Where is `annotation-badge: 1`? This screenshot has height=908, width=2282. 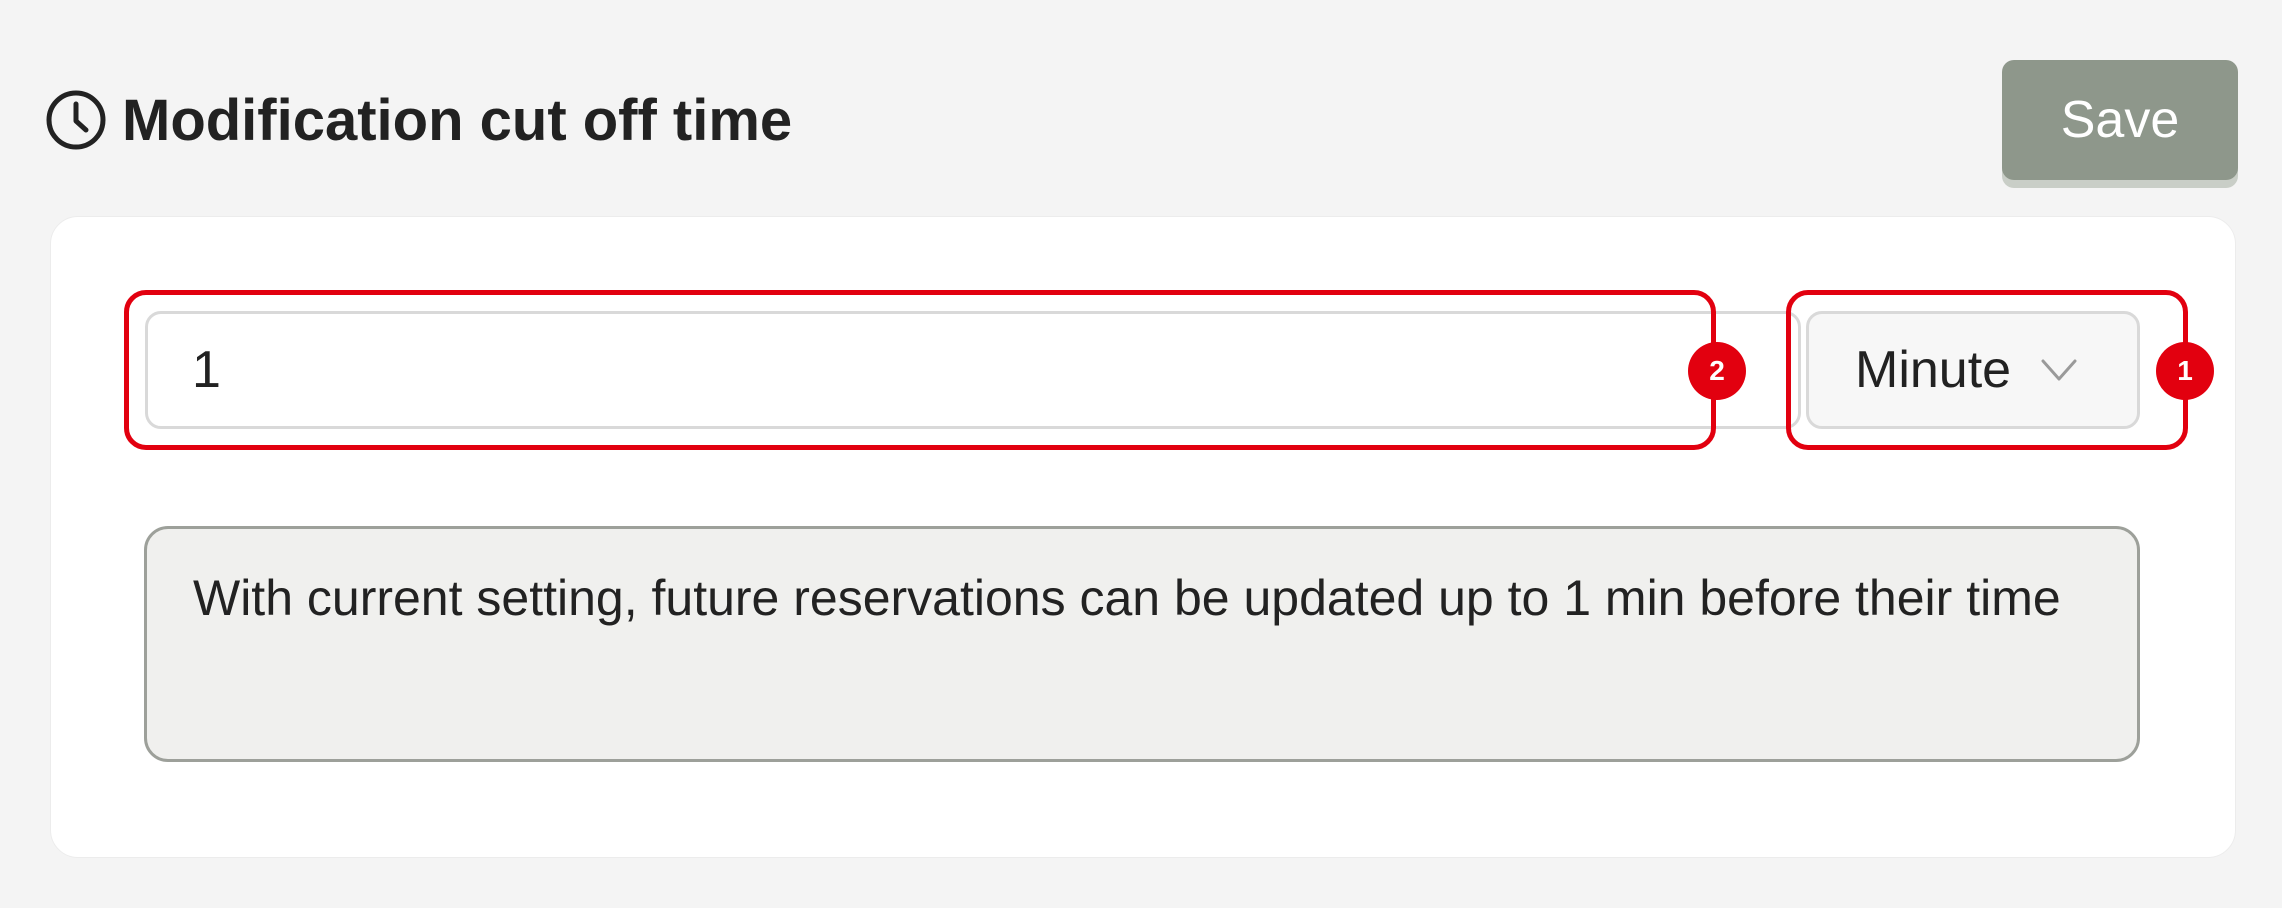 annotation-badge: 1 is located at coordinates (2185, 371).